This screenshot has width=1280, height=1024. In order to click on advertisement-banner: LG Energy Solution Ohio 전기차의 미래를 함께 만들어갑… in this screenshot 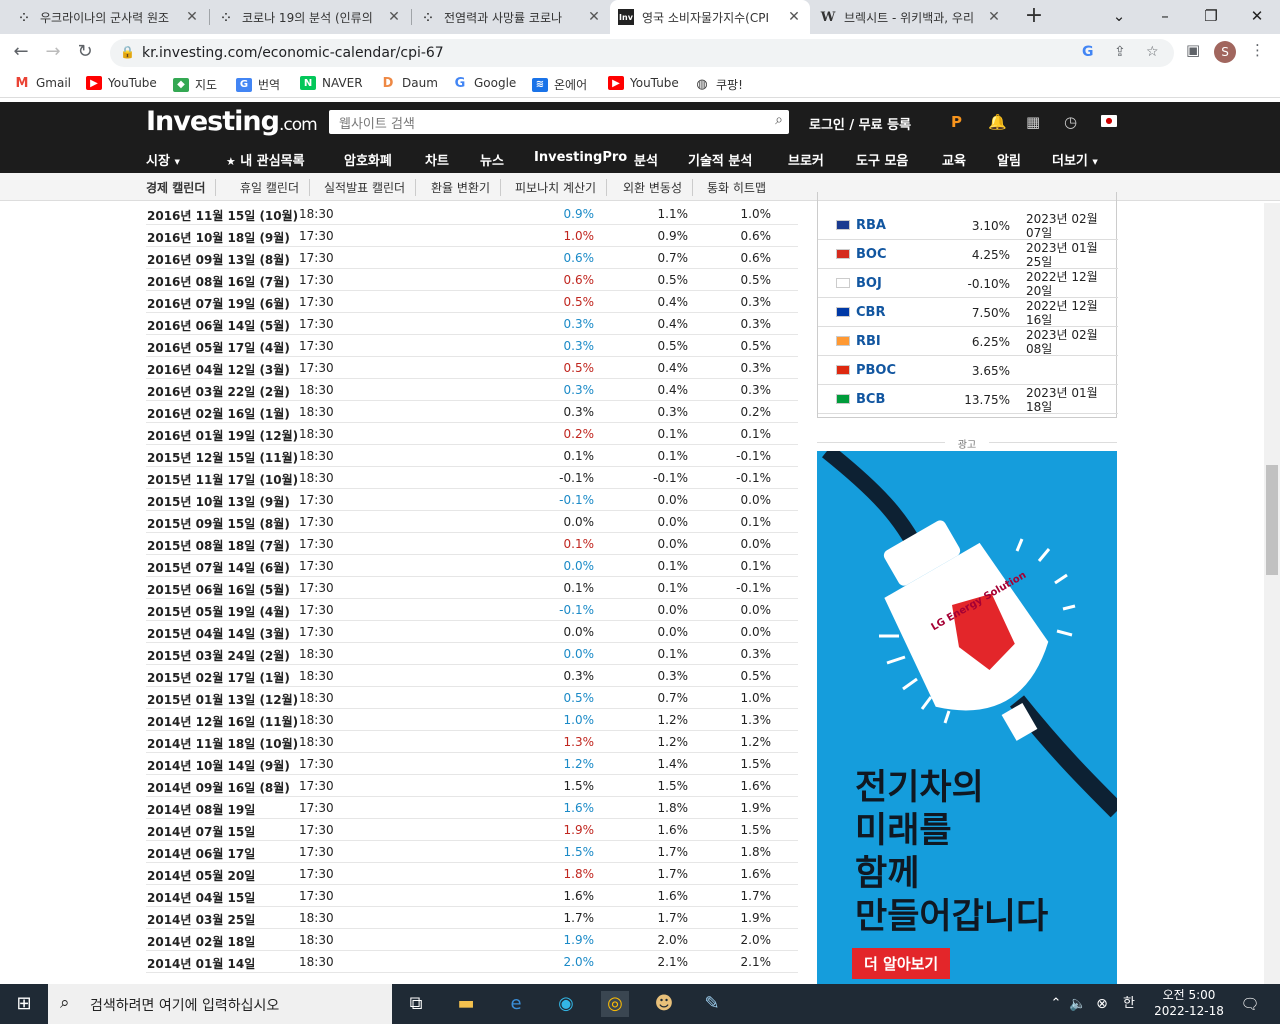, I will do `click(967, 717)`.